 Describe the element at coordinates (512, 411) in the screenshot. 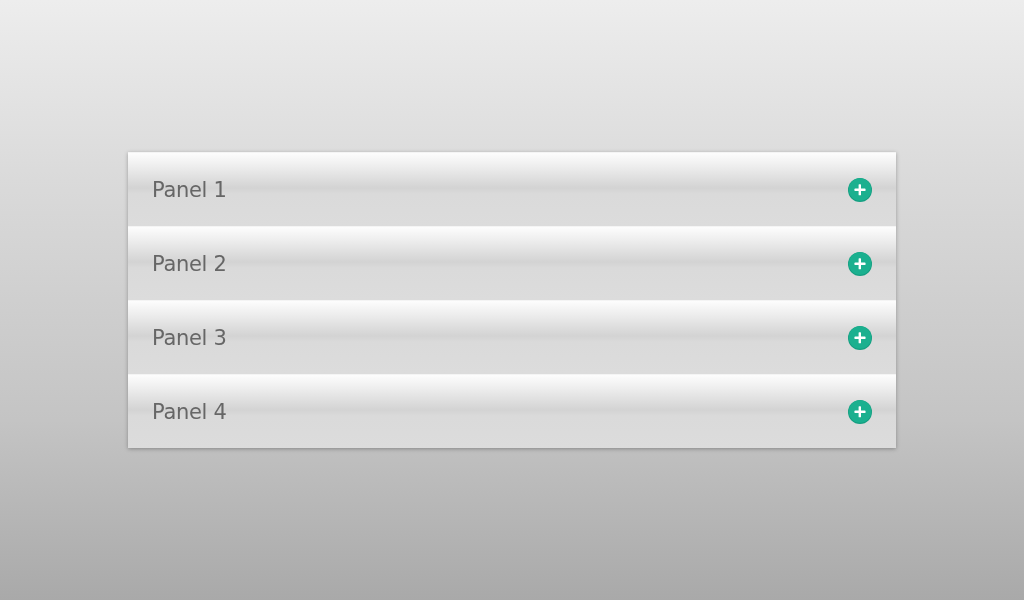

I see `panel-header: Panel 4` at that location.